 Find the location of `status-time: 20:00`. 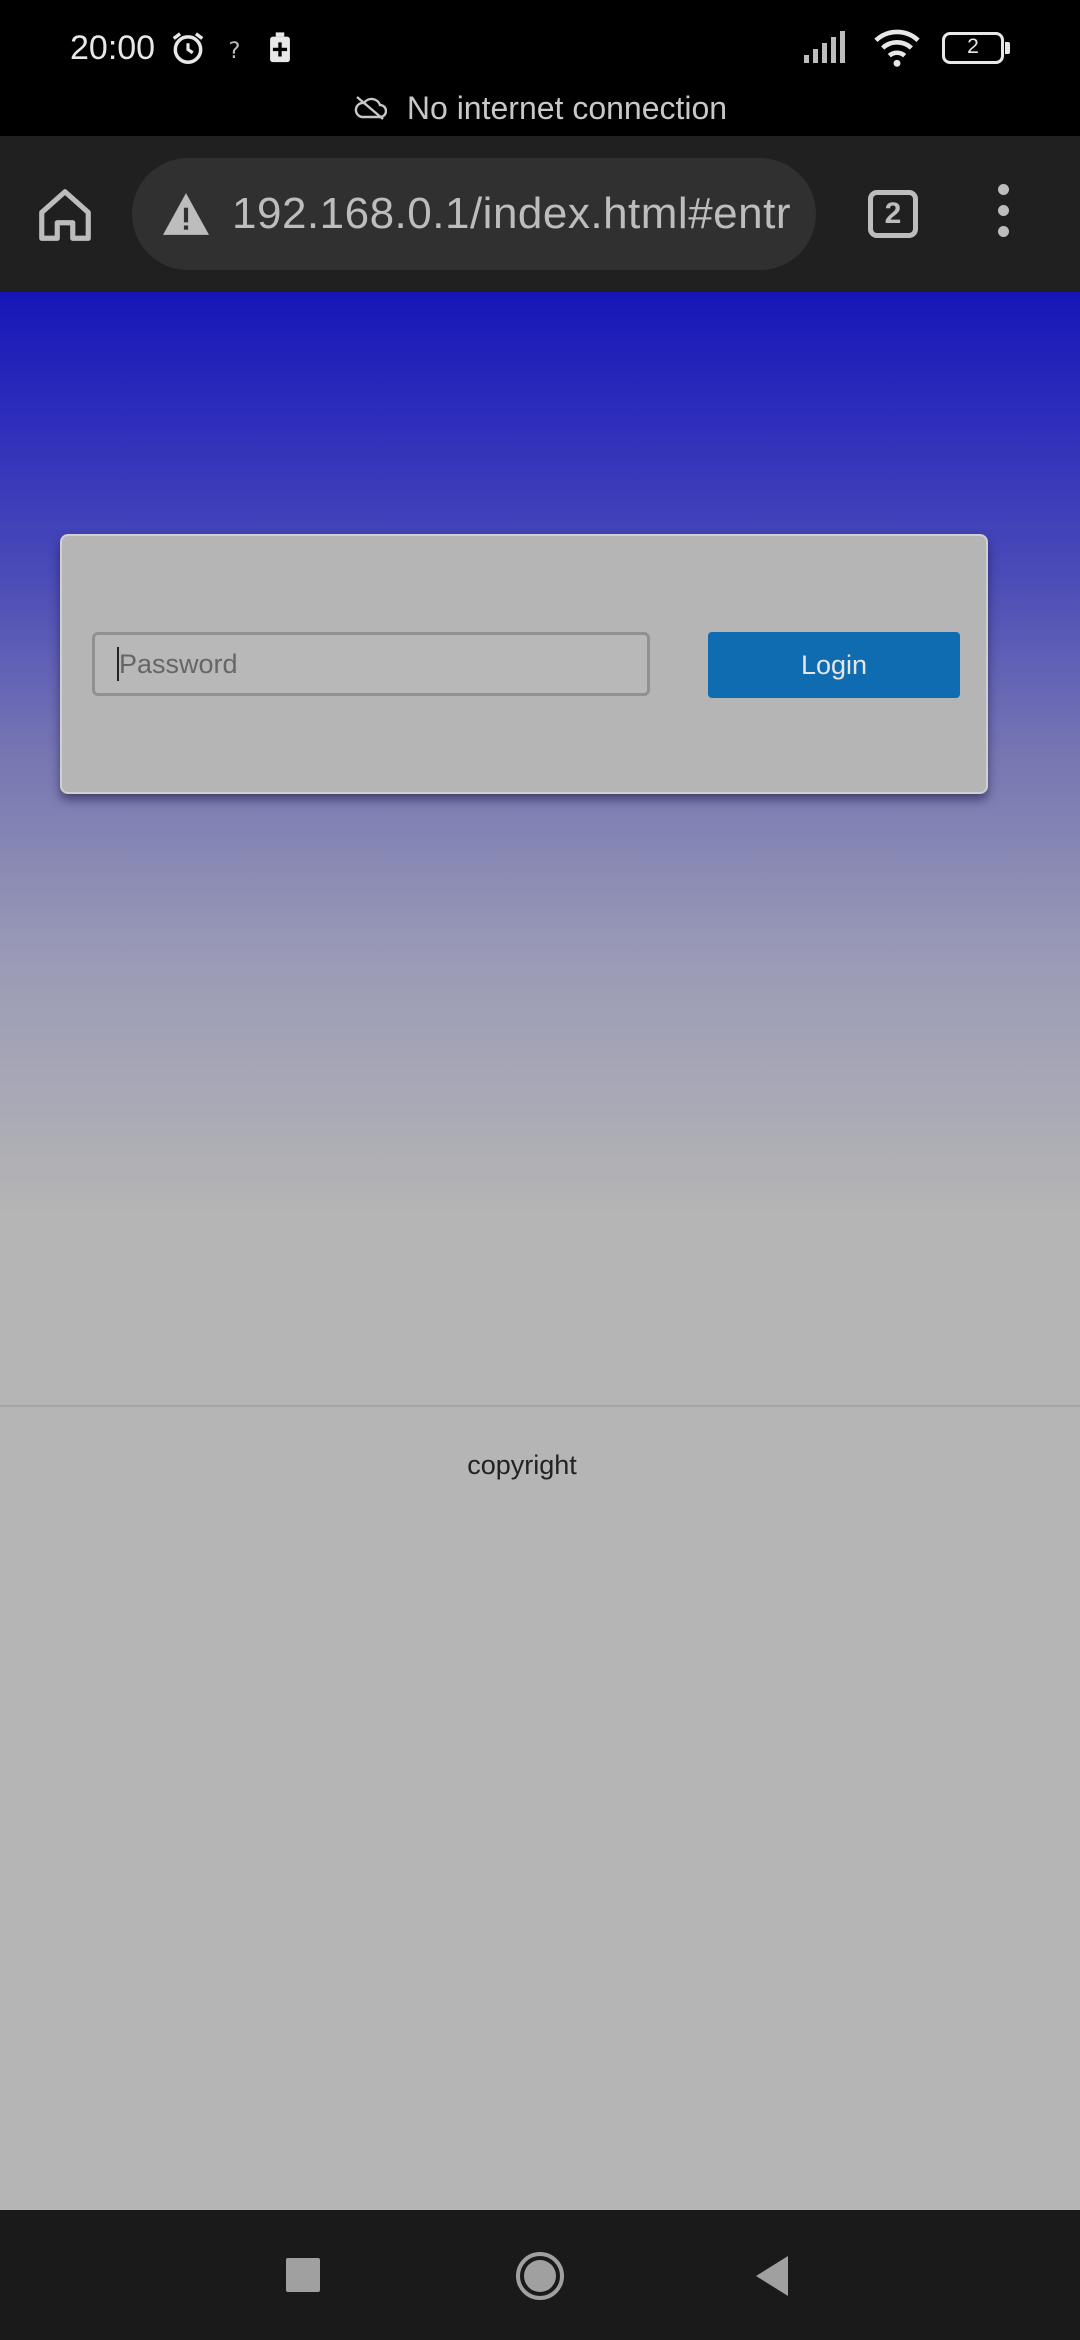

status-time: 20:00 is located at coordinates (113, 47).